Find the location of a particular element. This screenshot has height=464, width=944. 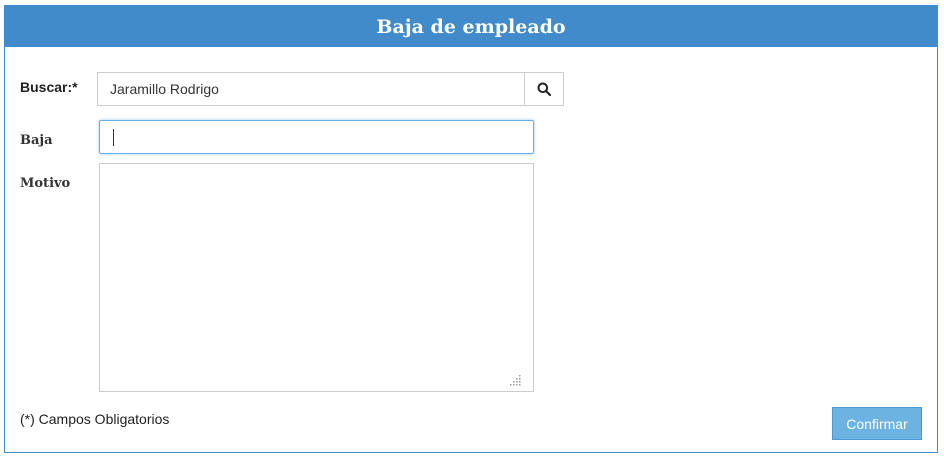

search-icon is located at coordinates (544, 89).